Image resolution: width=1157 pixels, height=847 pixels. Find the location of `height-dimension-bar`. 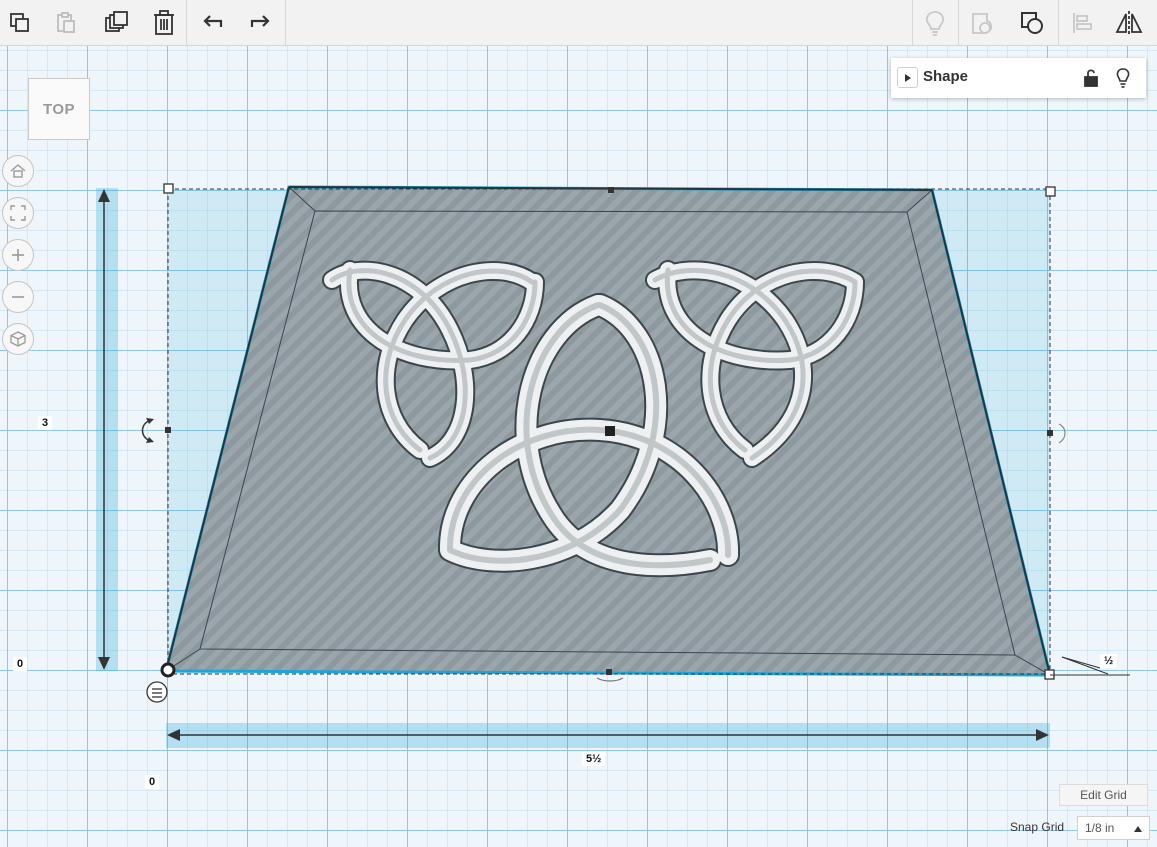

height-dimension-bar is located at coordinates (107, 429).